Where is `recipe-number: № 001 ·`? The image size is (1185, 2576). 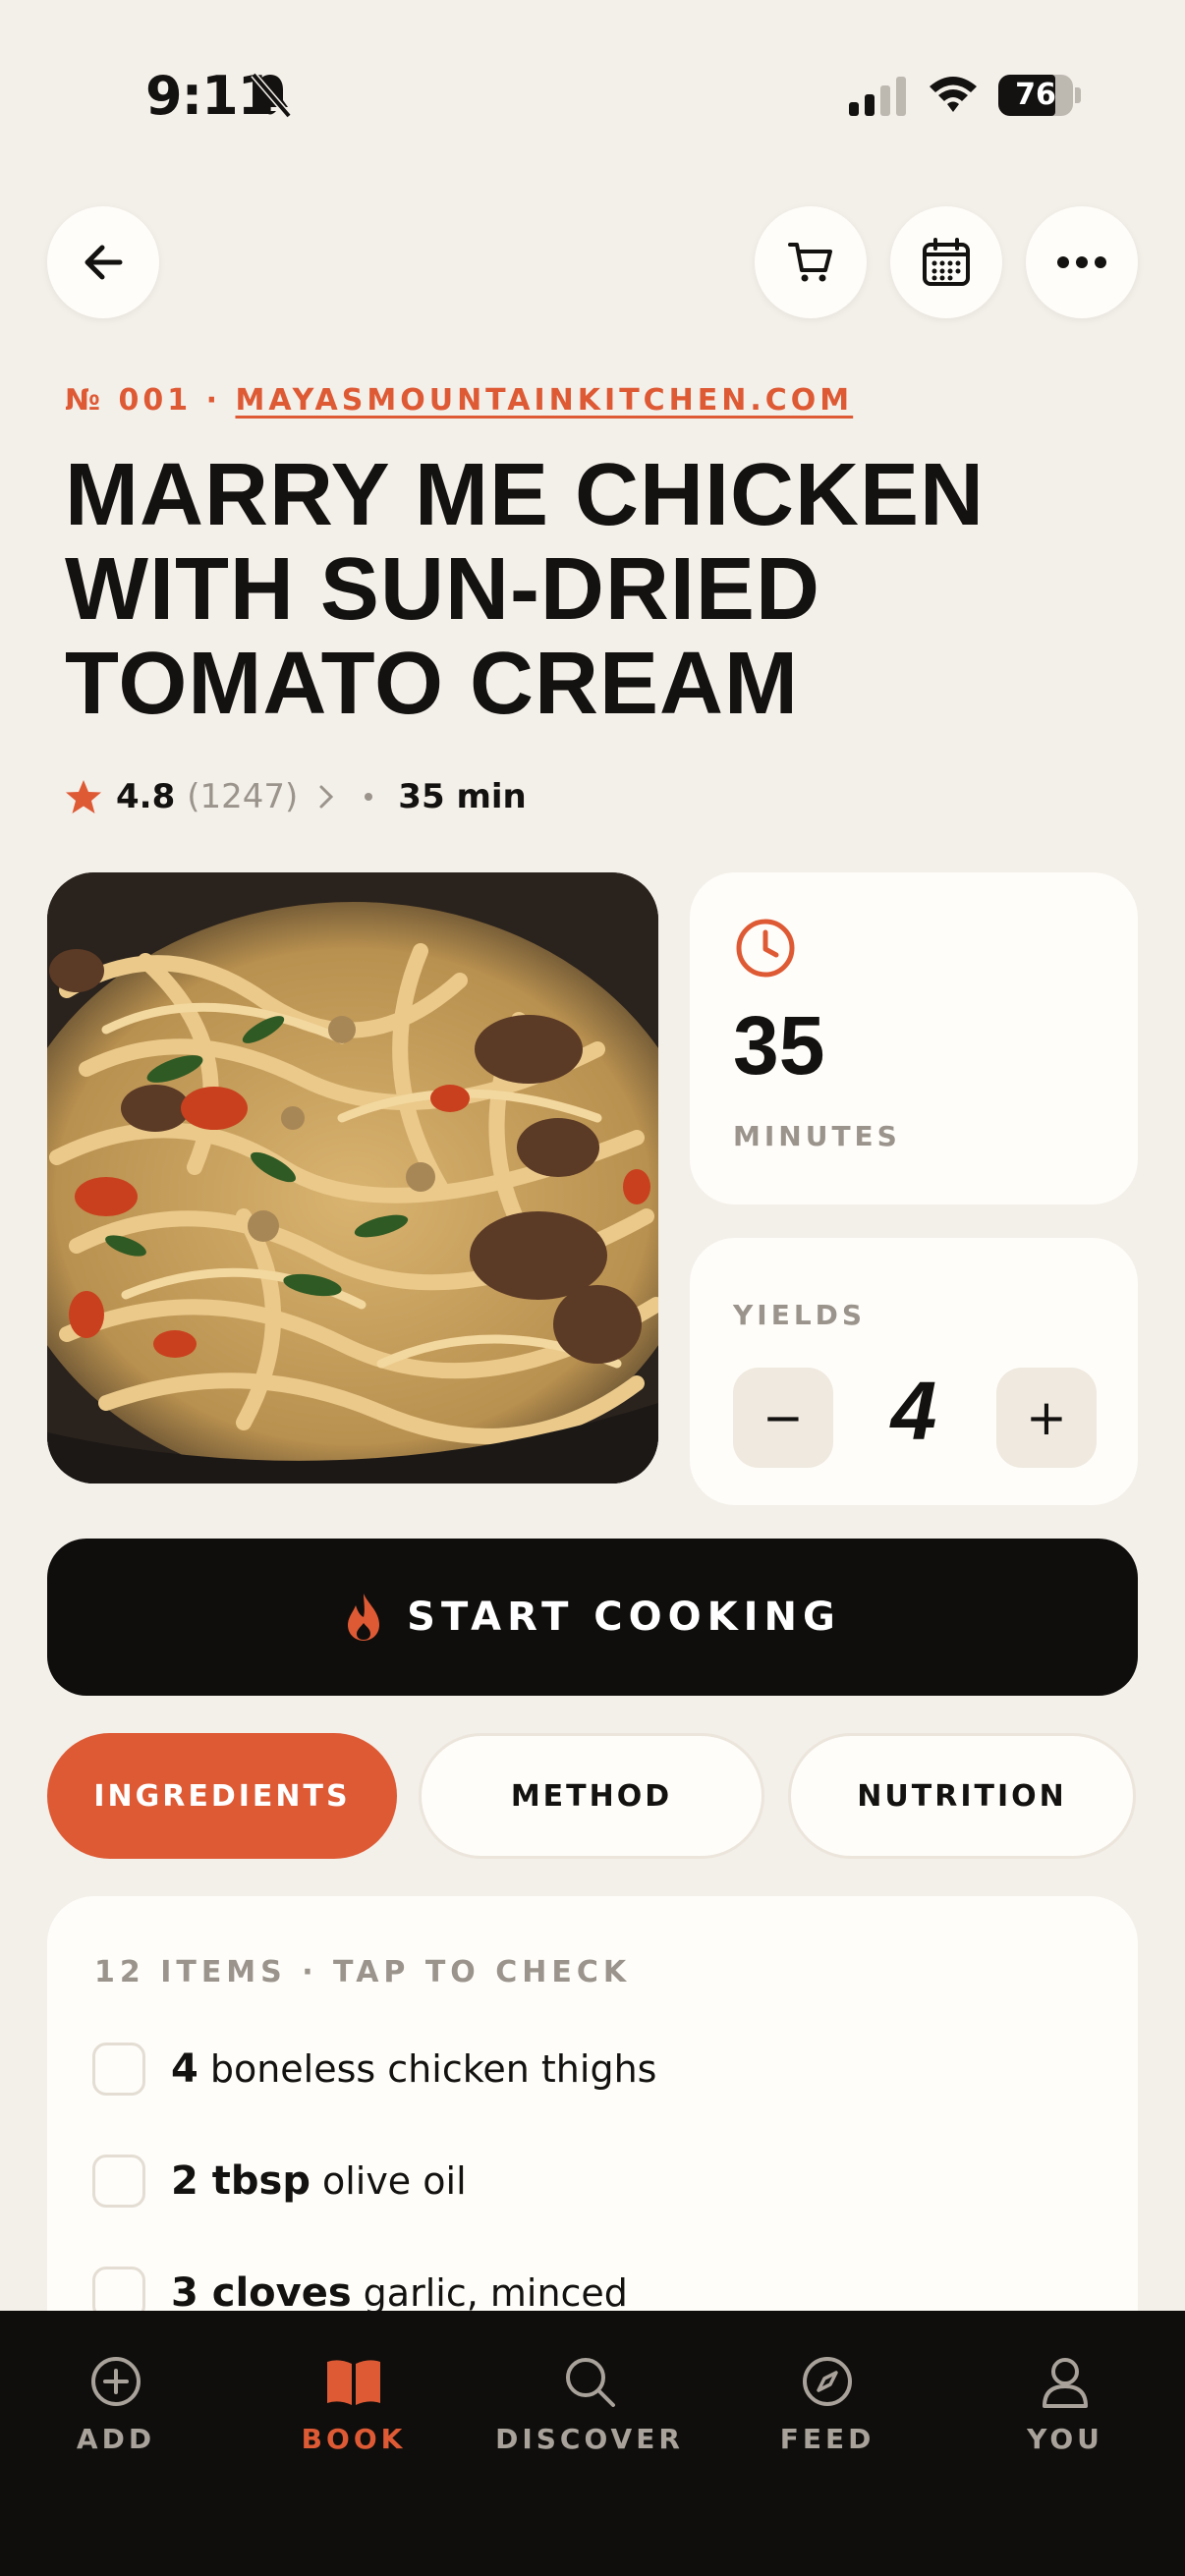
recipe-number: № 001 · is located at coordinates (144, 400).